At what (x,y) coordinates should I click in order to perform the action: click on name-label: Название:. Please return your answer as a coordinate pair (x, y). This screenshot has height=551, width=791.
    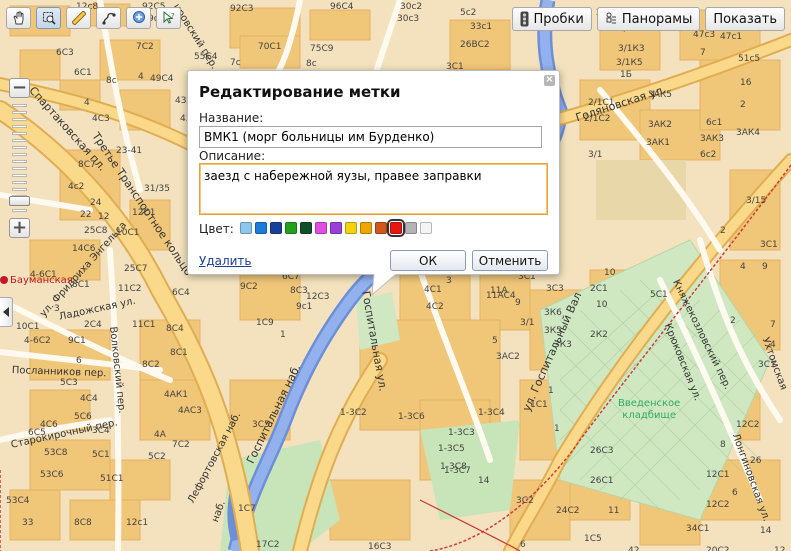
    Looking at the image, I should click on (231, 118).